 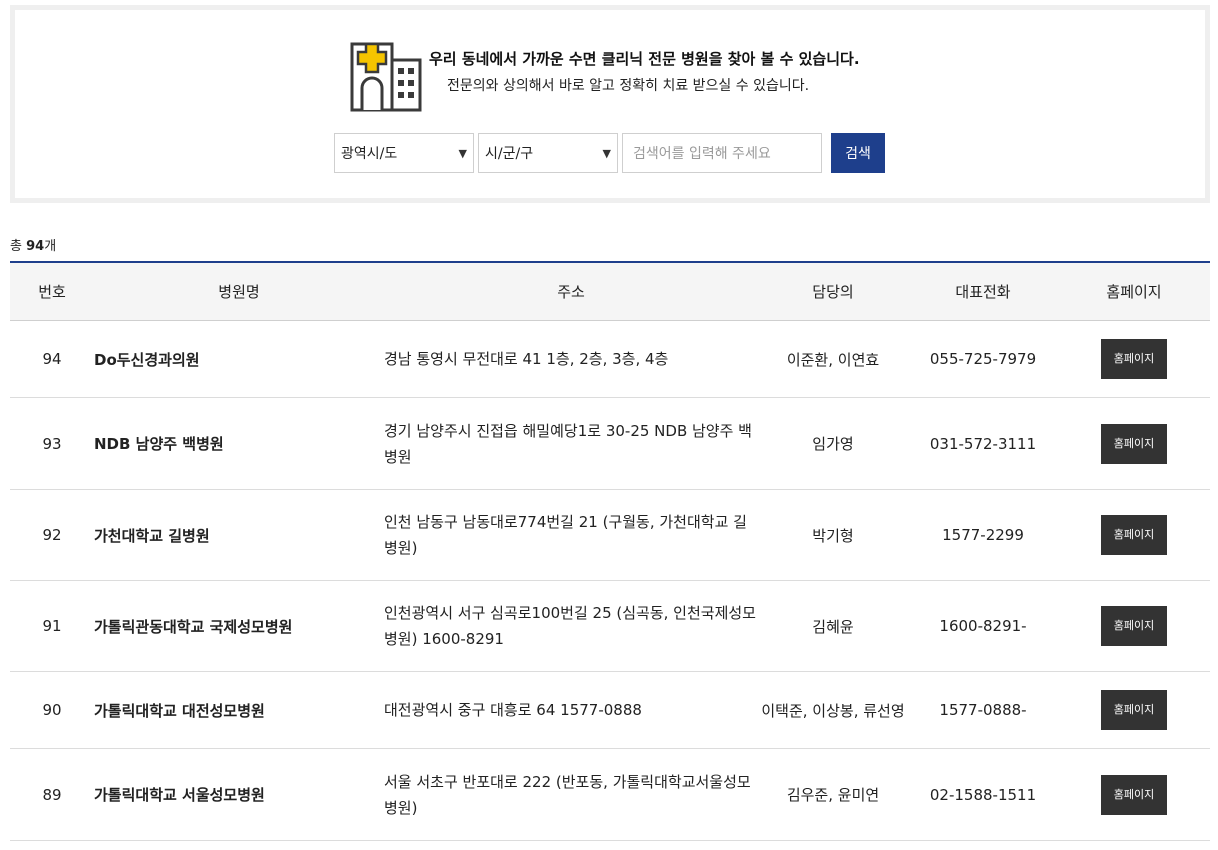 What do you see at coordinates (548, 153) in the screenshot?
I see `city-select: 시/군/구 ▼` at bounding box center [548, 153].